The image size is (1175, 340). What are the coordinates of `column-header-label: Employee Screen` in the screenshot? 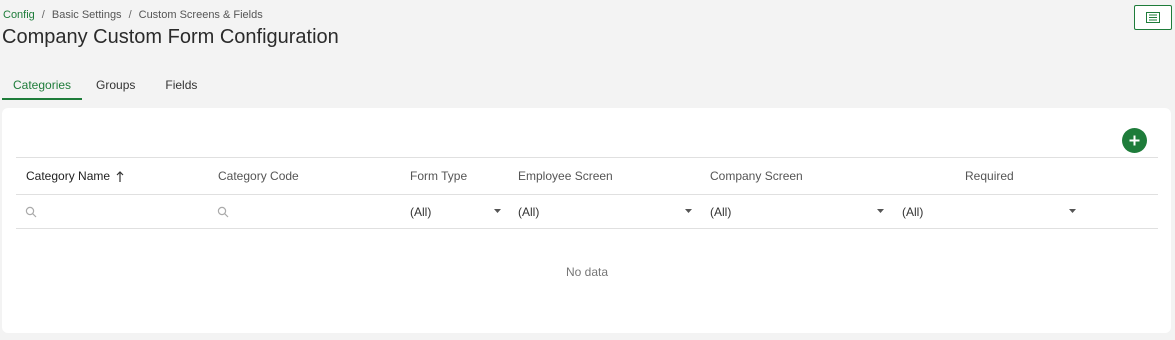 It's located at (565, 176).